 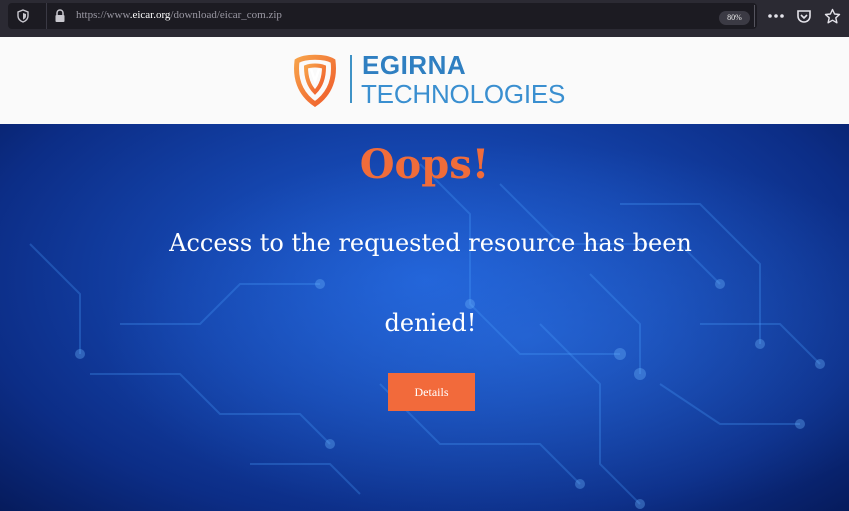 I want to click on pocket-button, so click(x=804, y=16).